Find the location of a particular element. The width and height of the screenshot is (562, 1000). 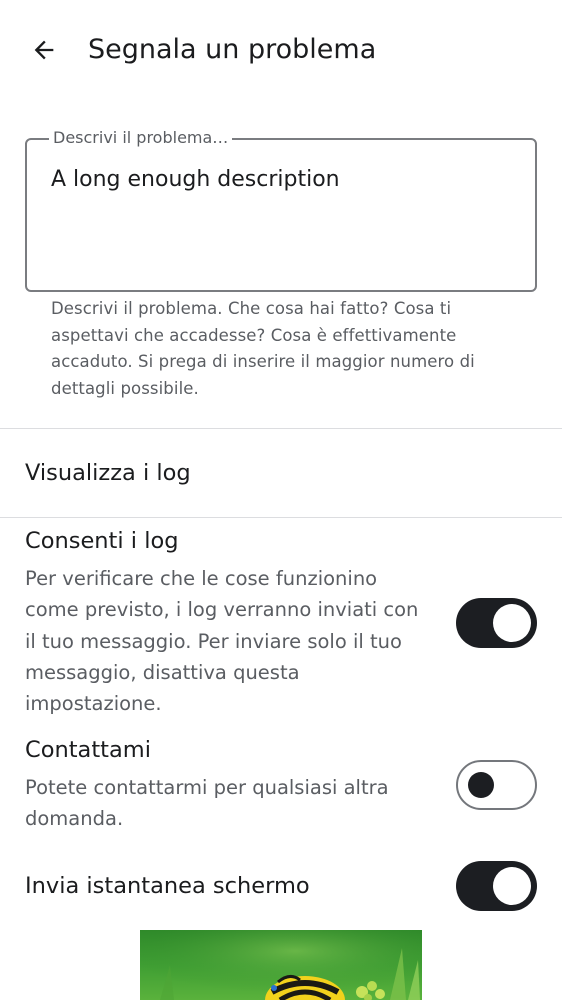

contact-me-title: Contattami is located at coordinates (88, 750).